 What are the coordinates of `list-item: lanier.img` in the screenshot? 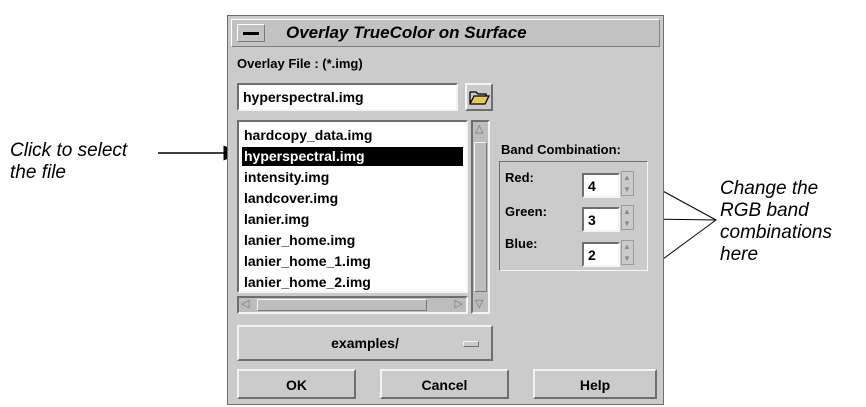 It's located at (275, 219).